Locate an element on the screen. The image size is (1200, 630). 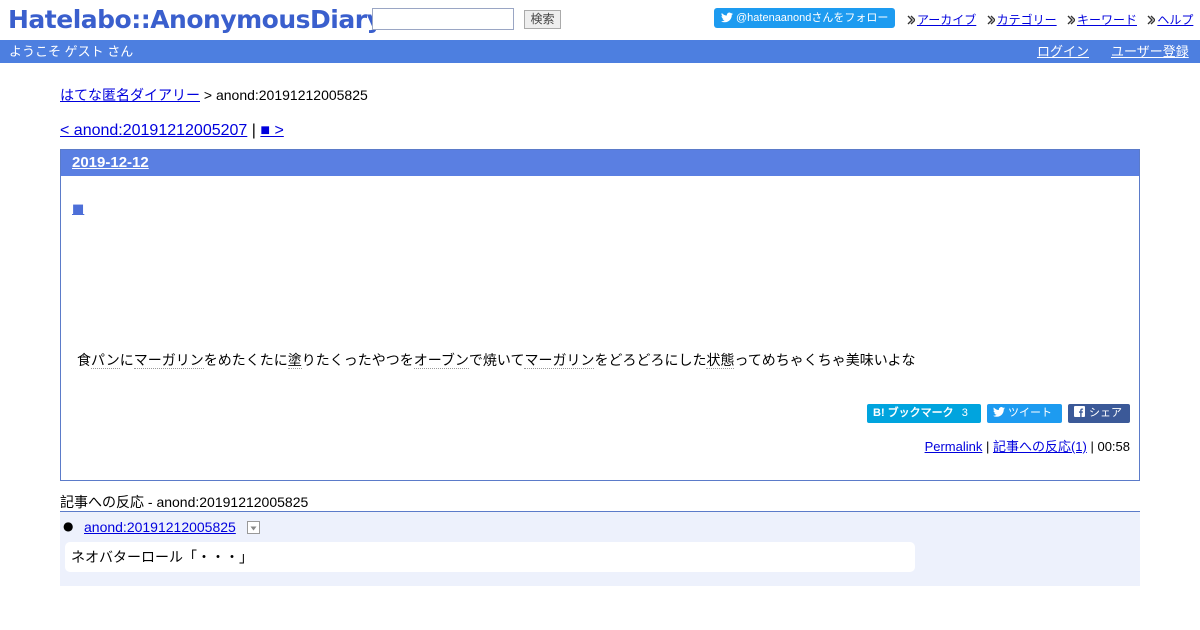
nav-archive: アーカイブ is located at coordinates (943, 20).